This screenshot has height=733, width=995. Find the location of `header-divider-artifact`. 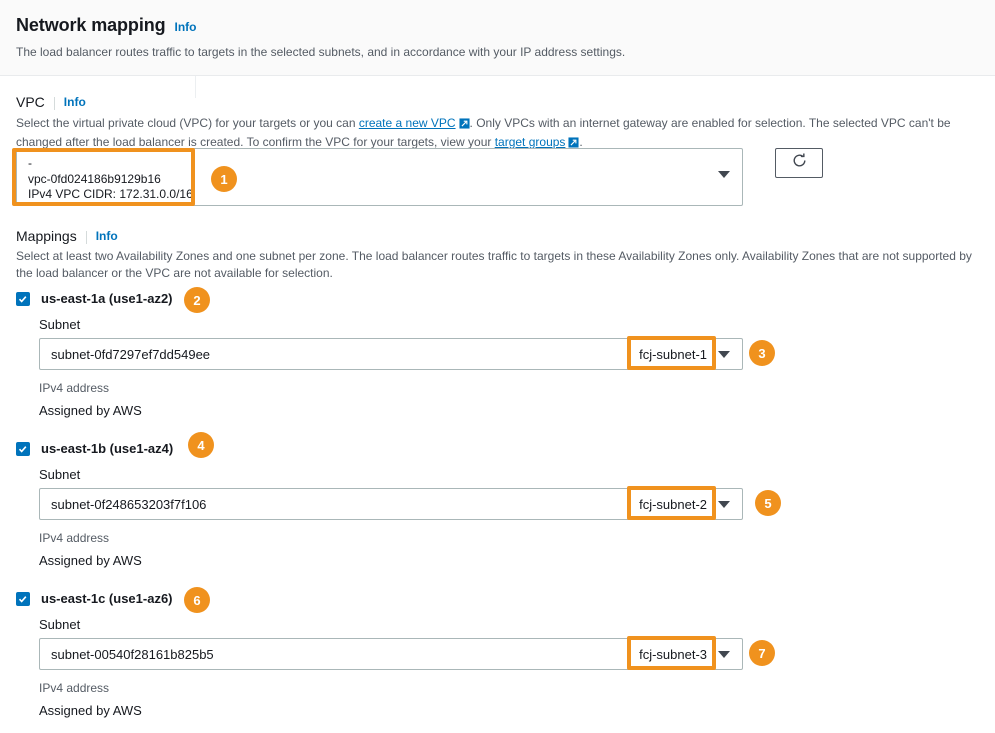

header-divider-artifact is located at coordinates (195, 87).